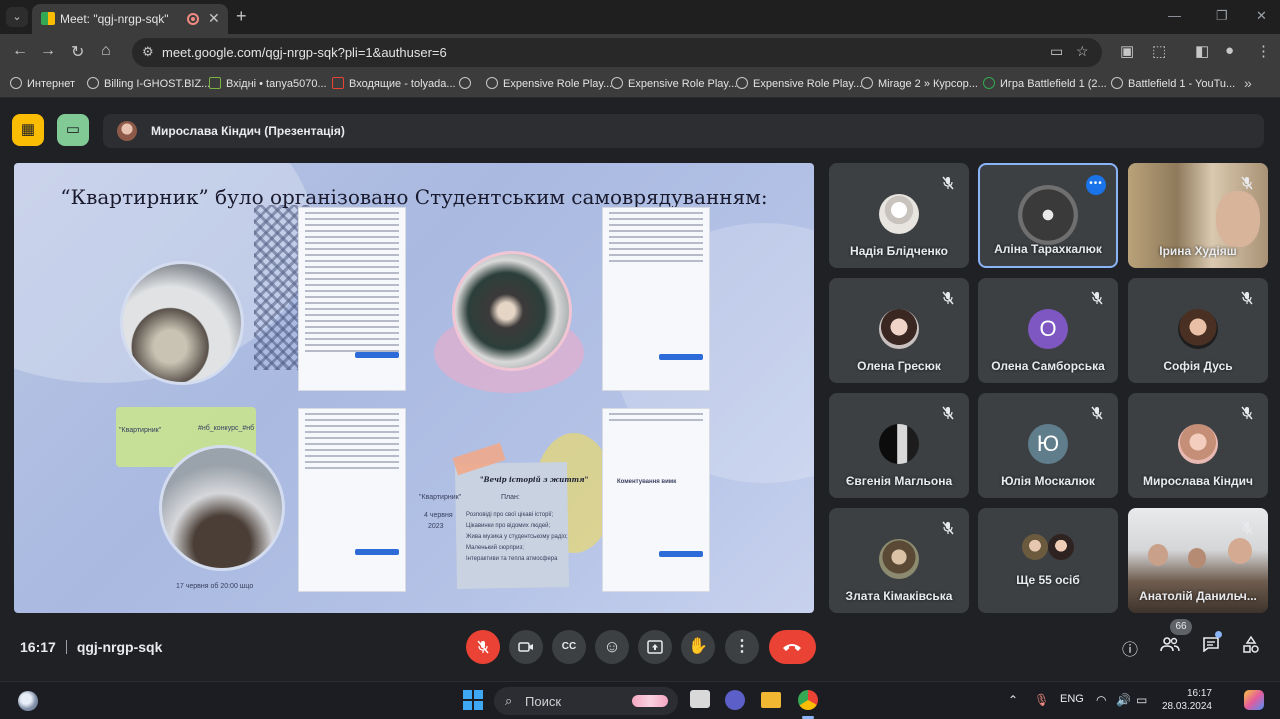  What do you see at coordinates (1082, 51) in the screenshot?
I see `bookmark-star-icon: ☆` at bounding box center [1082, 51].